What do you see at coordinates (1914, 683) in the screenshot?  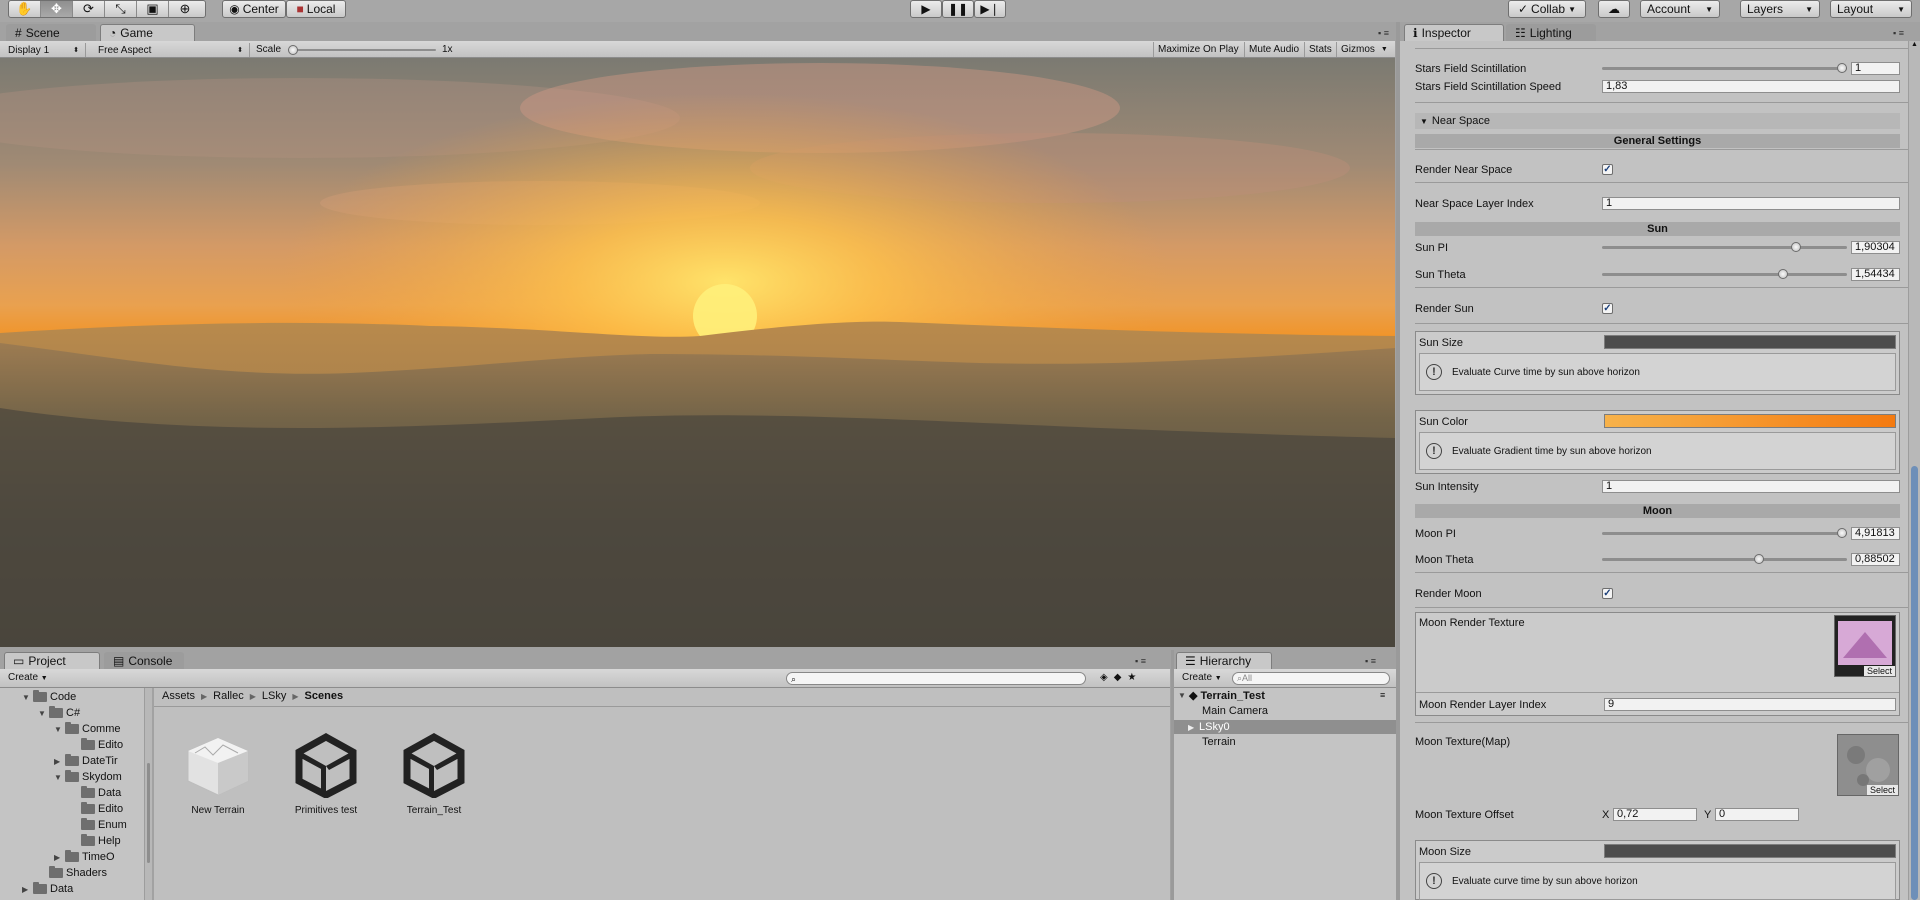 I see `inspector-scrollbar-thumb` at bounding box center [1914, 683].